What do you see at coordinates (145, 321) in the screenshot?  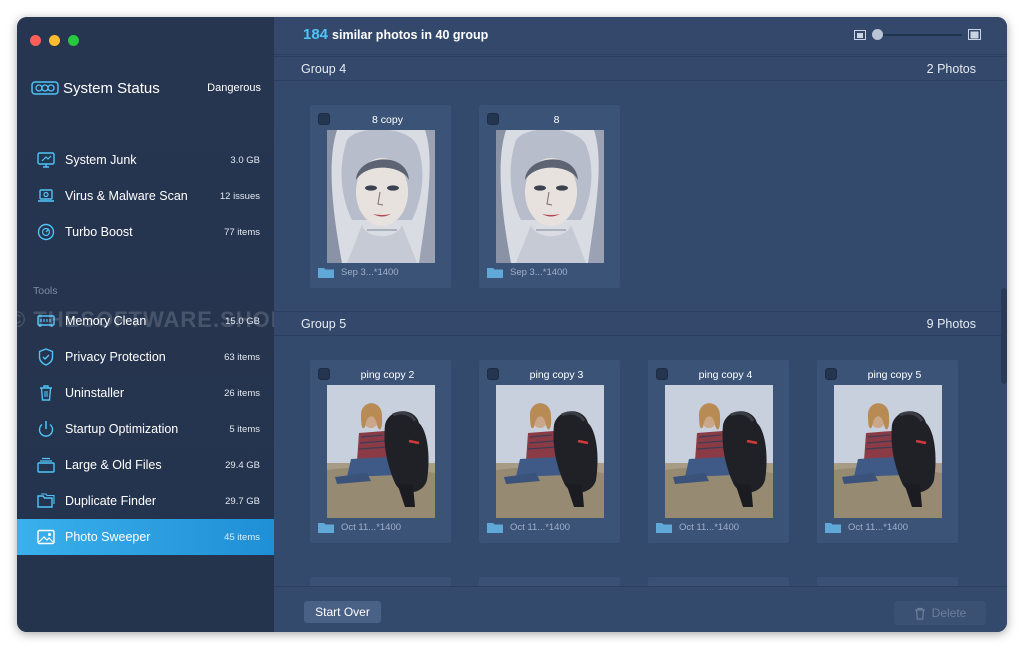 I see `sidebar-item-memory-clean: Memory Clean 15.0 GB` at bounding box center [145, 321].